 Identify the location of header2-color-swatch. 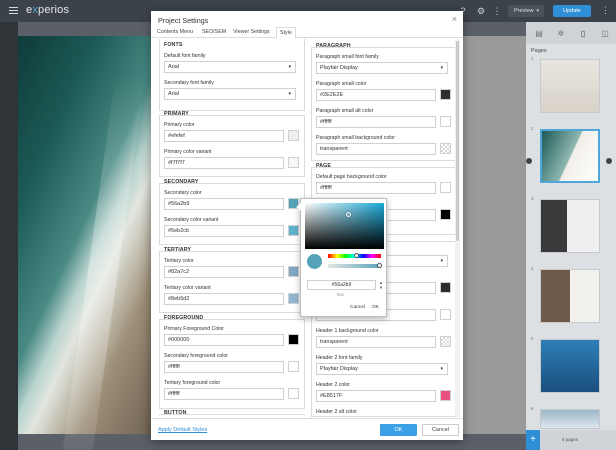
(445, 395).